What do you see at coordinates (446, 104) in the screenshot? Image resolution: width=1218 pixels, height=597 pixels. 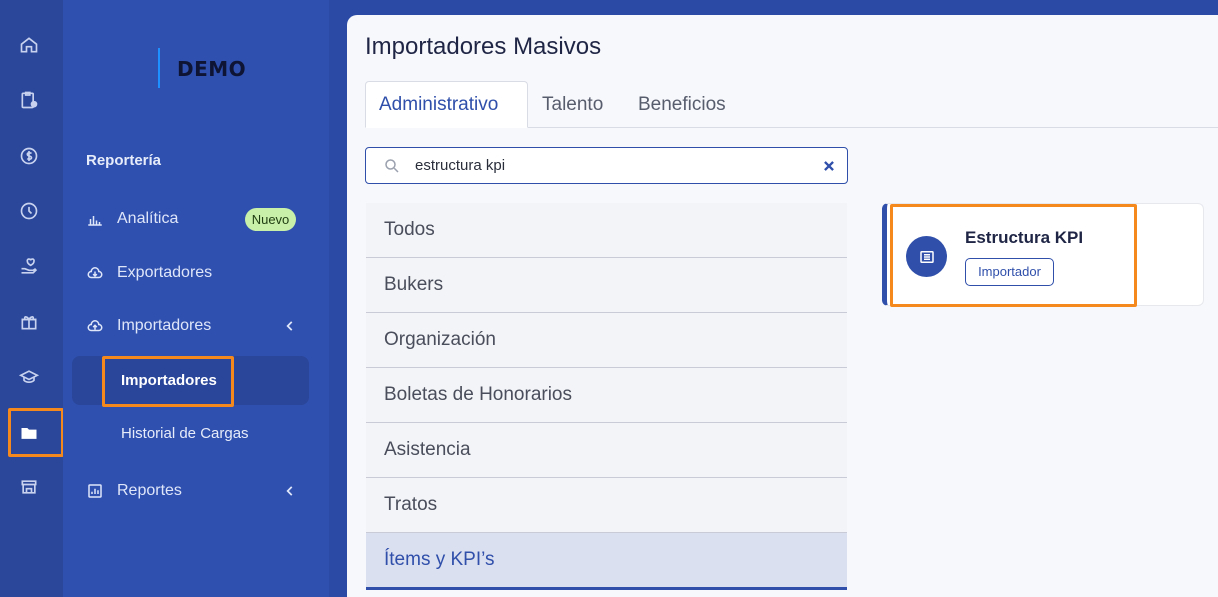 I see `tab-administrativo: Administrativo` at bounding box center [446, 104].